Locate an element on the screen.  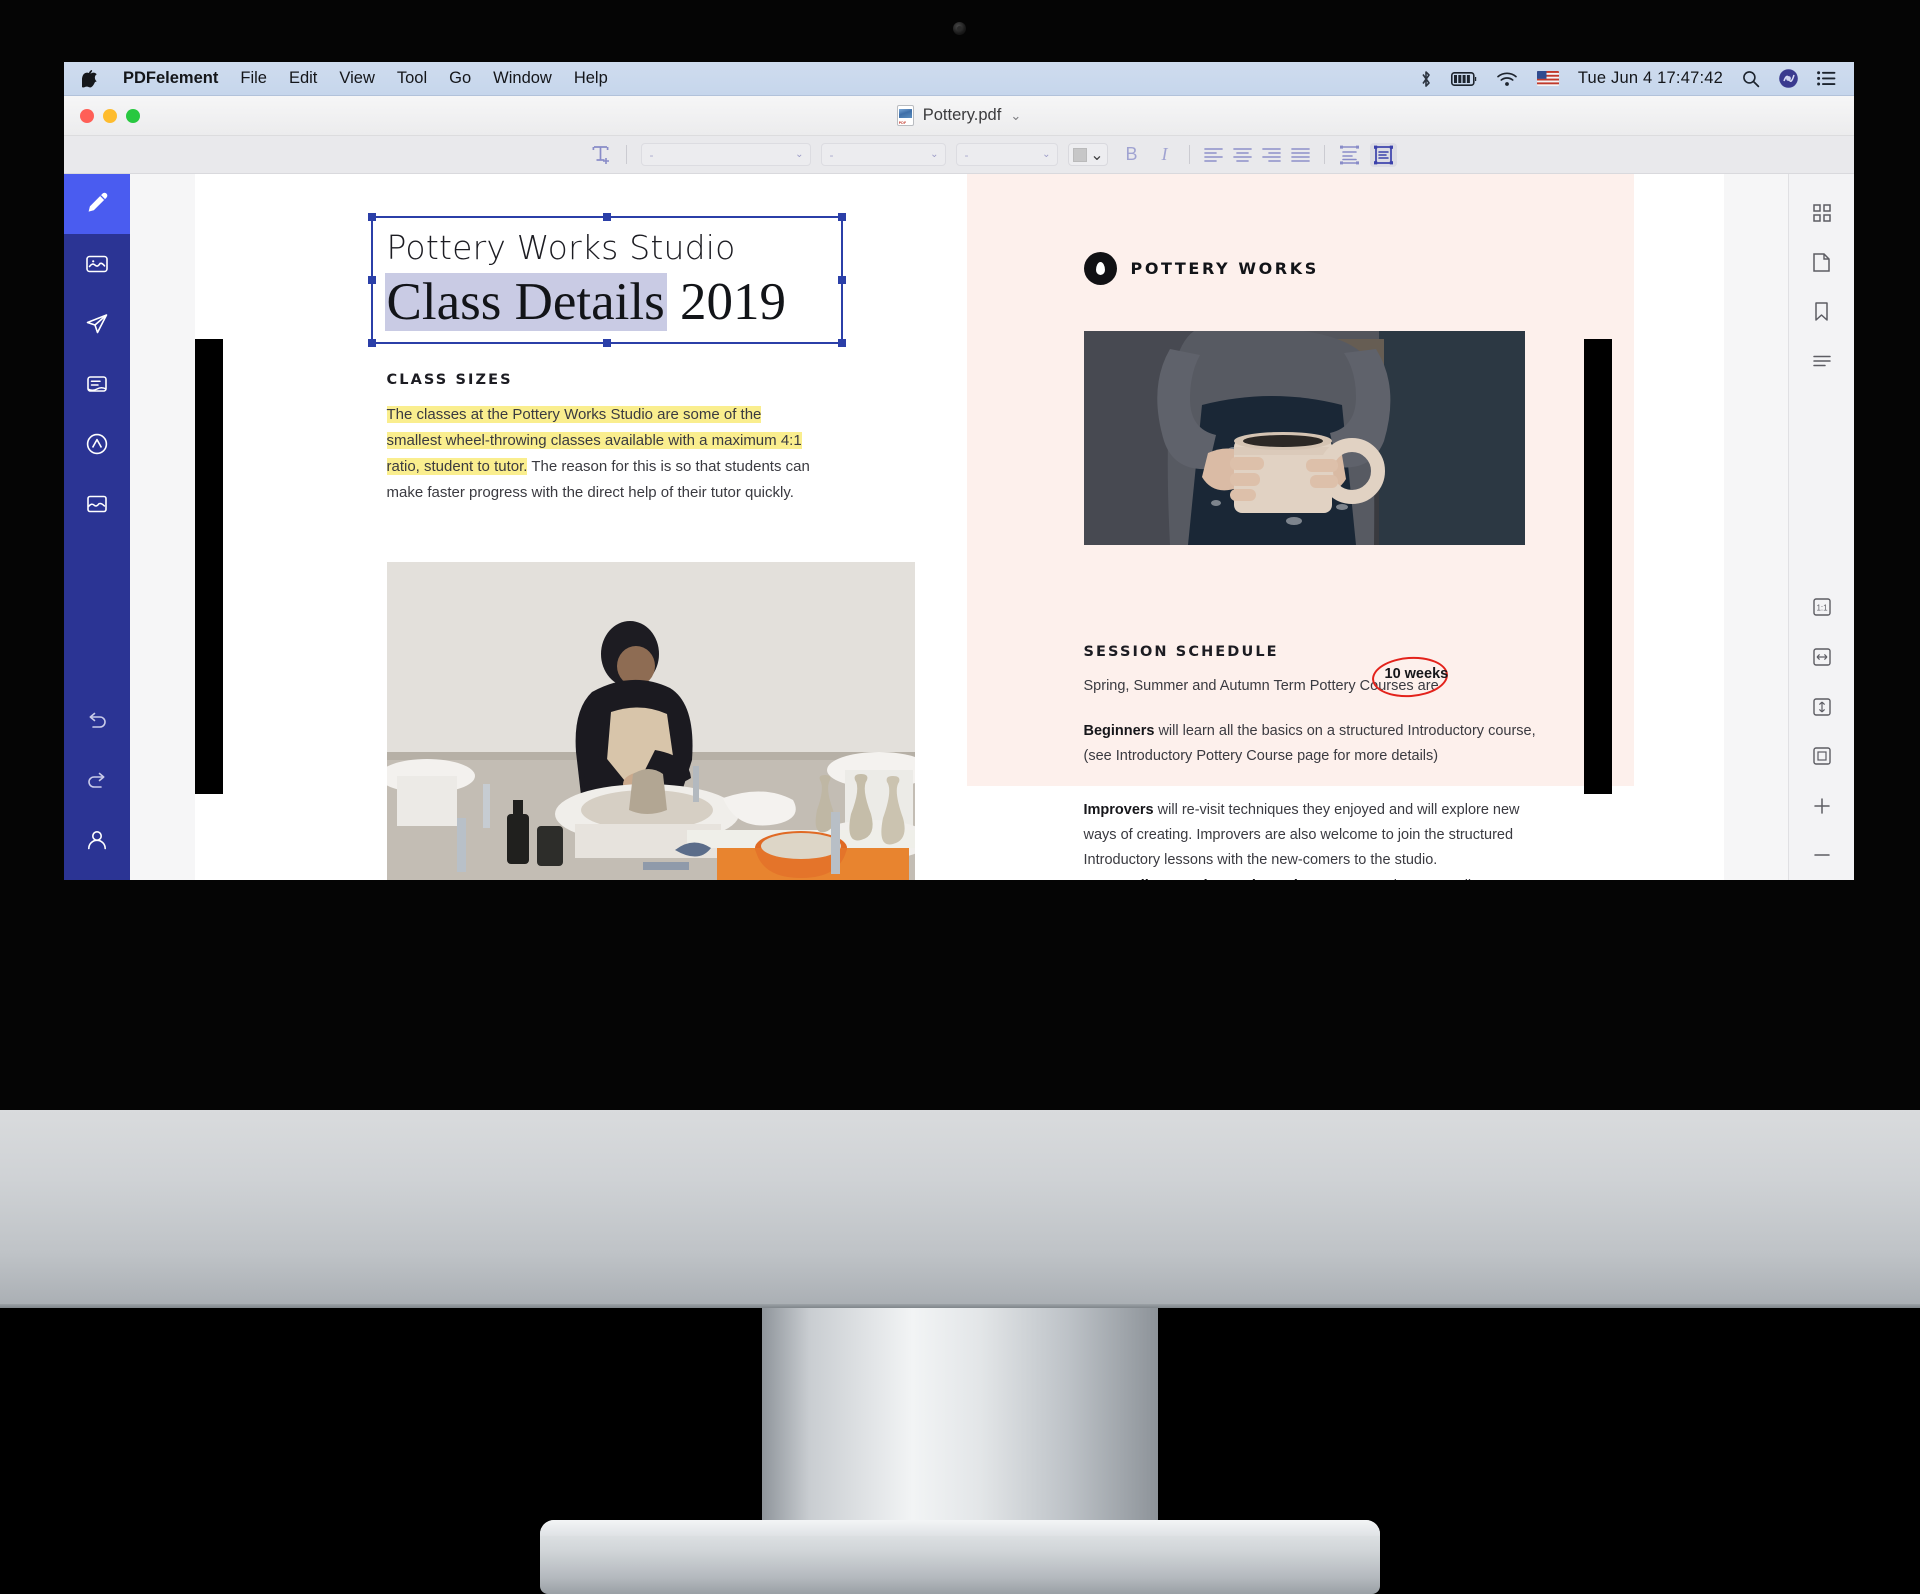
inbox-icon is located at coordinates (97, 504).